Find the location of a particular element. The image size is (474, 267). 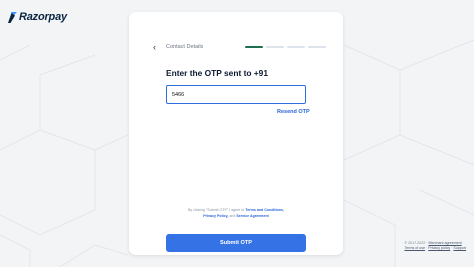

progress-step-done is located at coordinates (254, 47).